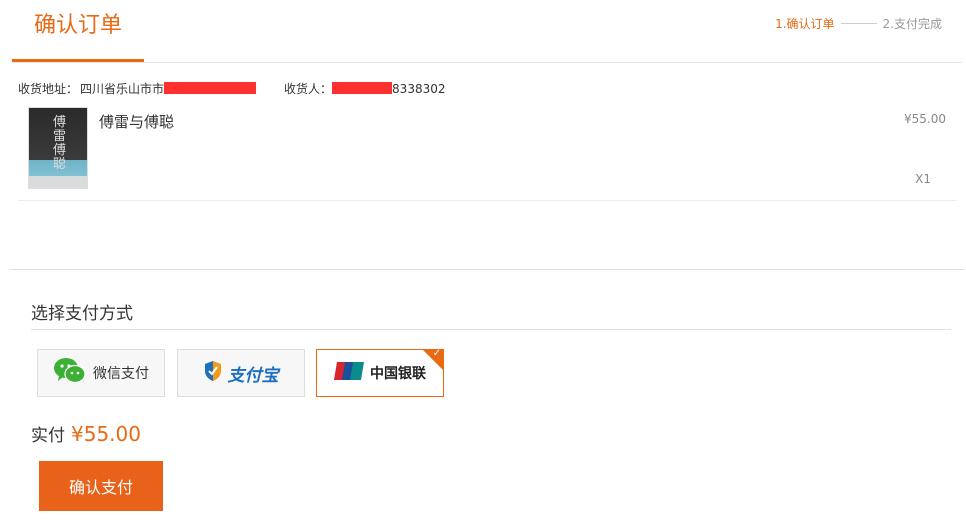  Describe the element at coordinates (398, 374) in the screenshot. I see `pay-option-label: 中国银联` at that location.